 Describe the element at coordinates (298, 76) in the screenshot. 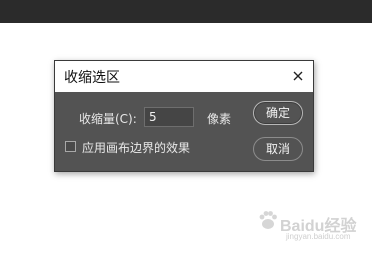

I see `close-icon` at that location.